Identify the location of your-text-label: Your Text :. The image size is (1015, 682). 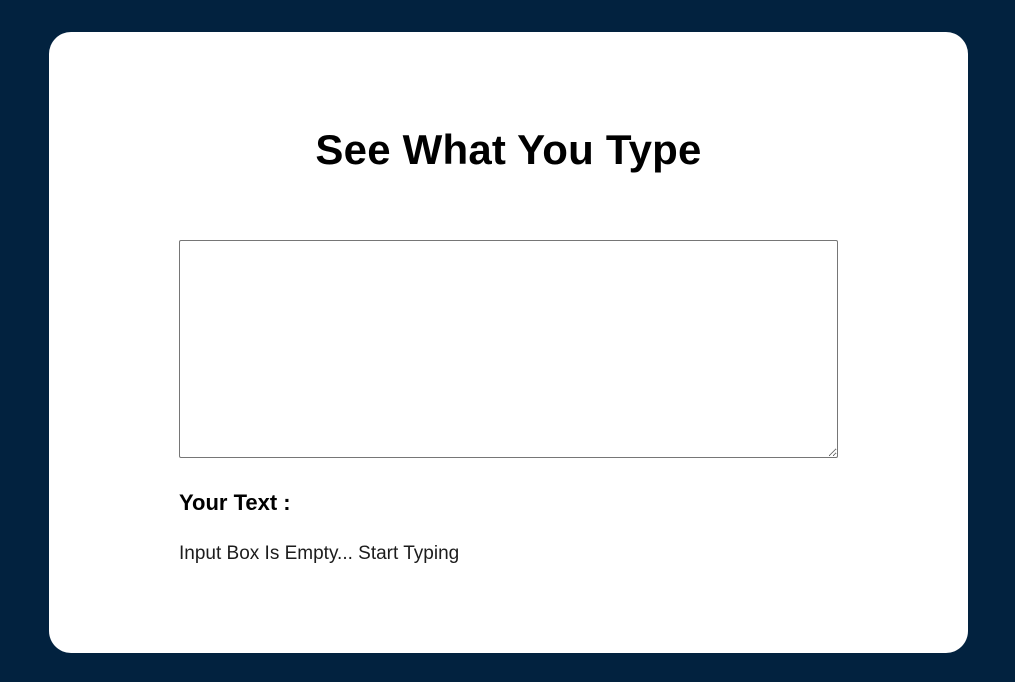
(235, 502).